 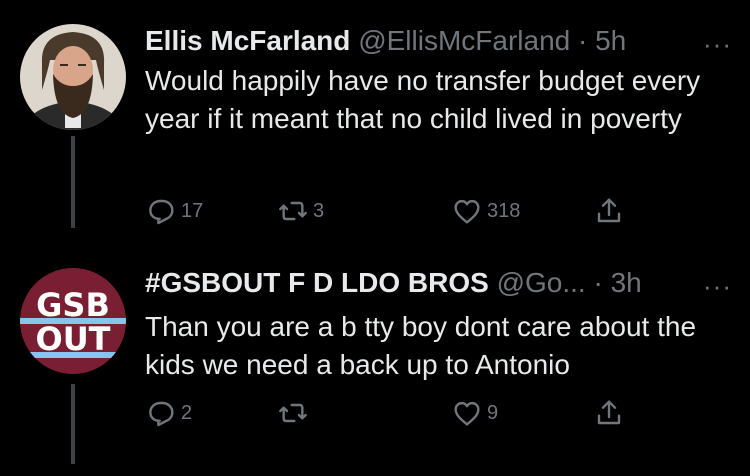 I want to click on like-count: 9, so click(x=493, y=412).